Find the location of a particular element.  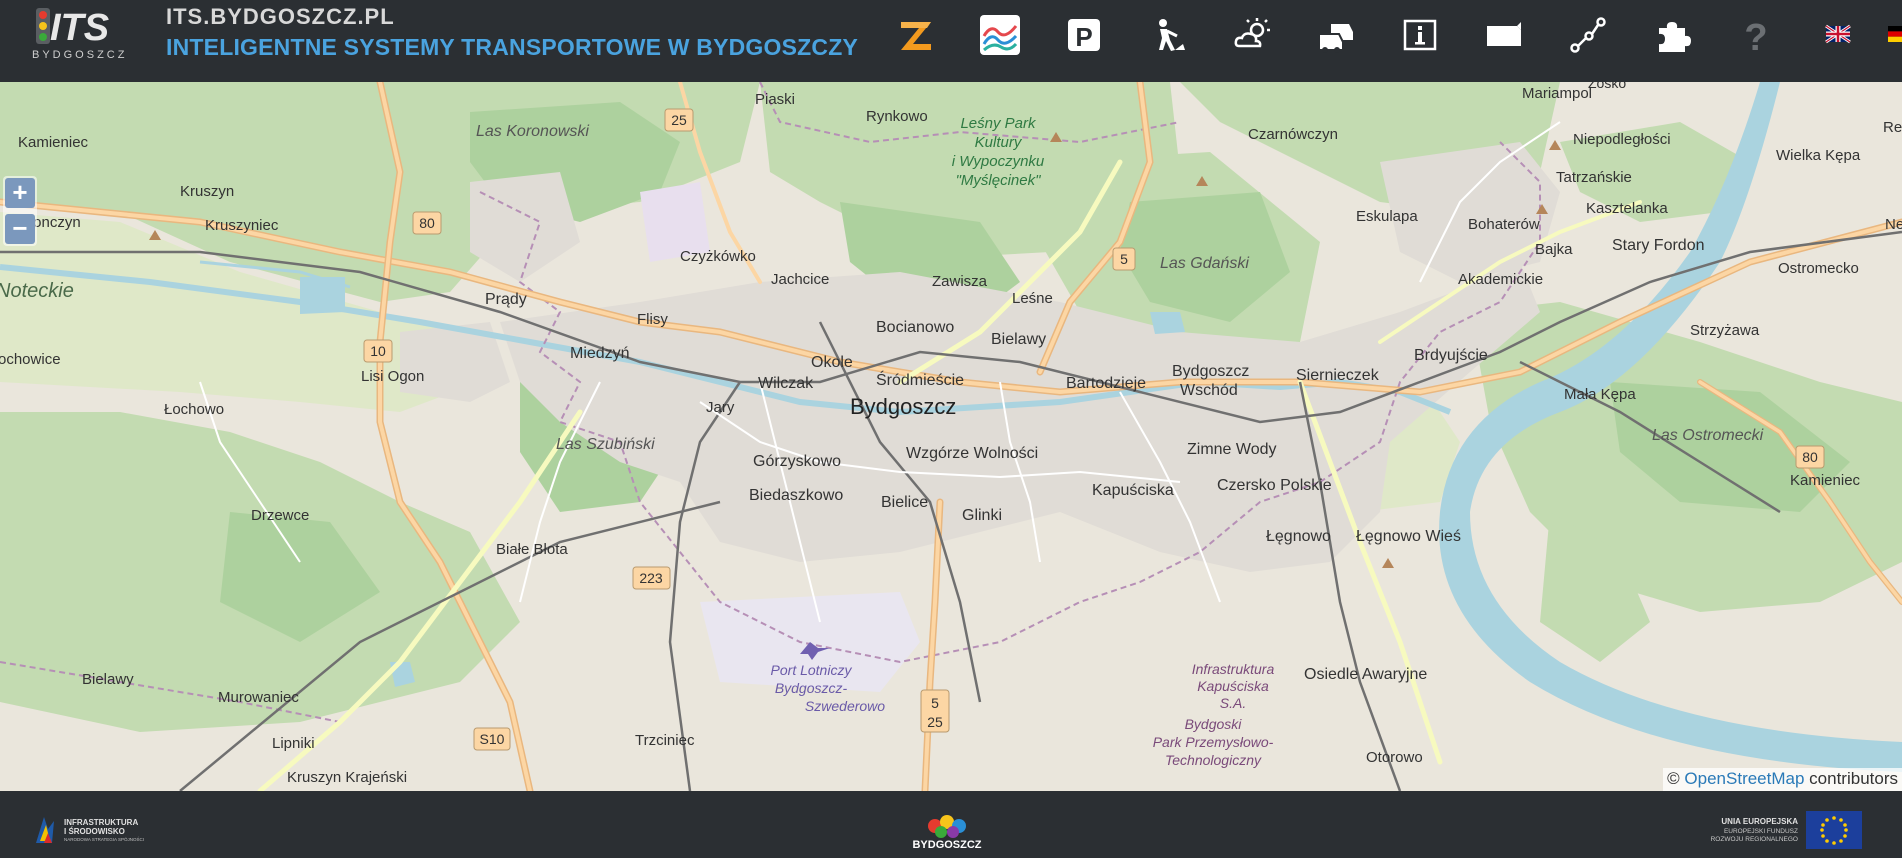

label-las-koronowski: Las Koronowski is located at coordinates (532, 131).